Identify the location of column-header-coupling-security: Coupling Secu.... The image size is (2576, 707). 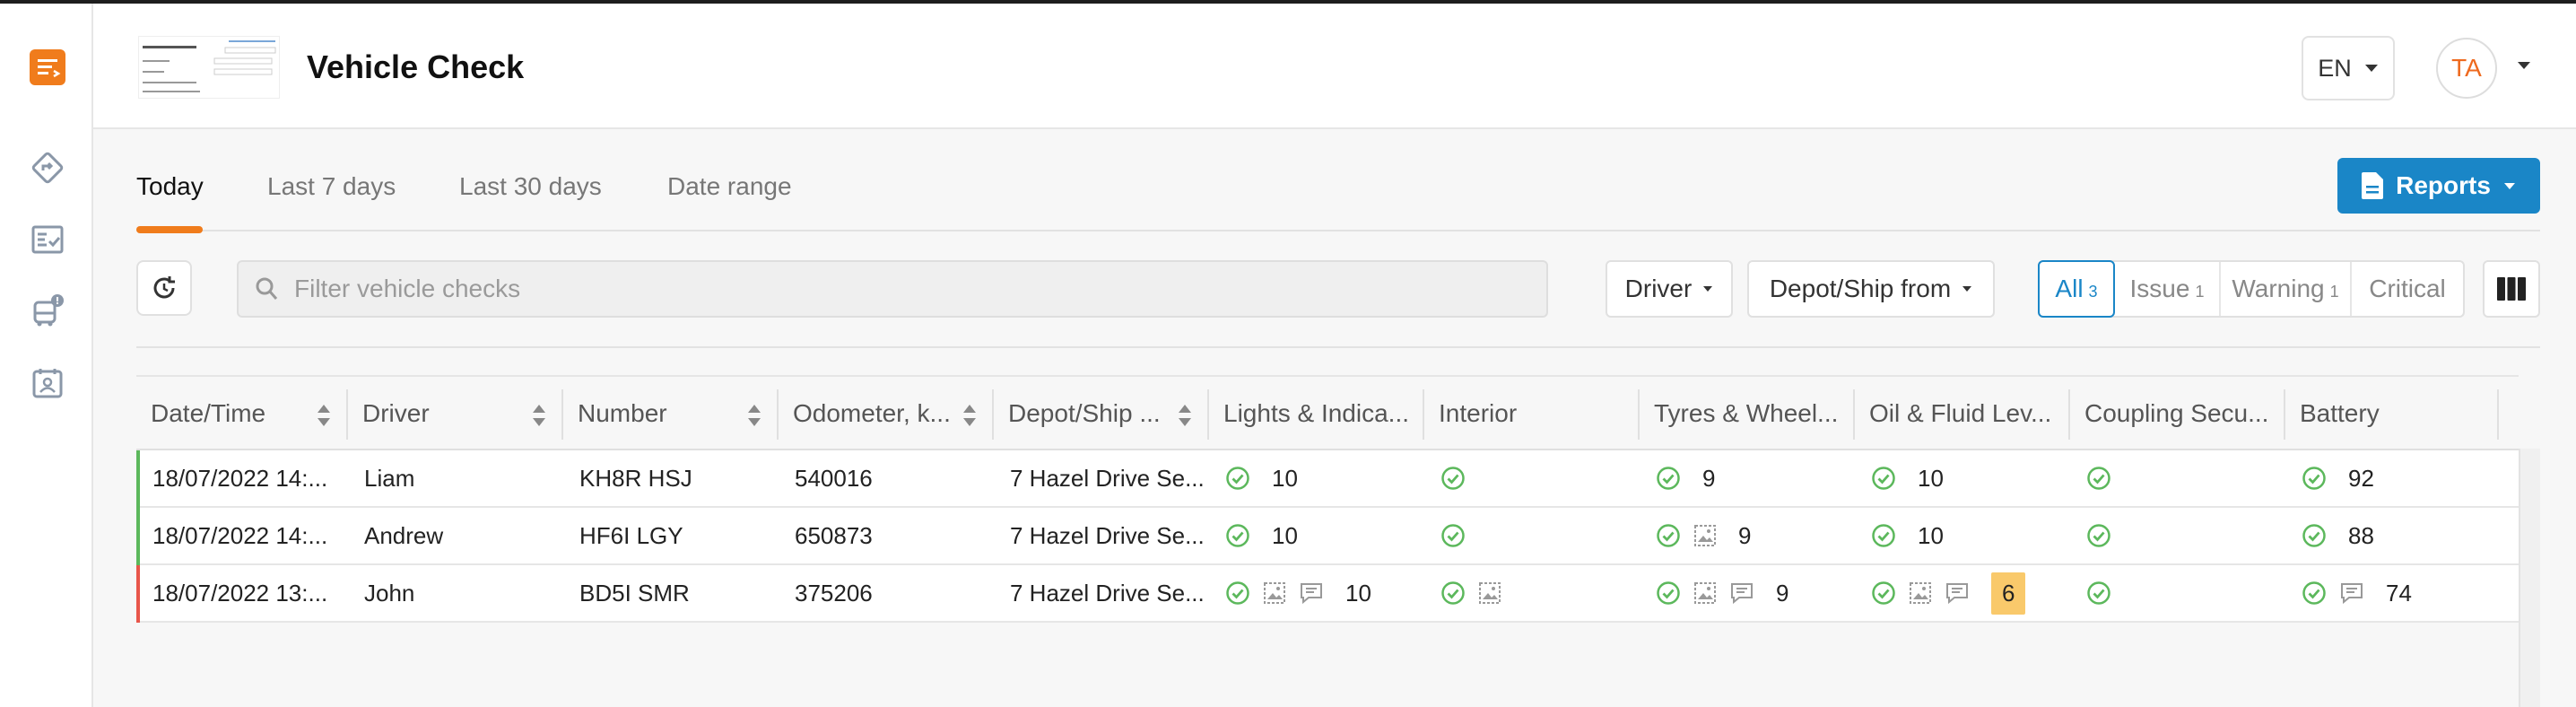
(2181, 414).